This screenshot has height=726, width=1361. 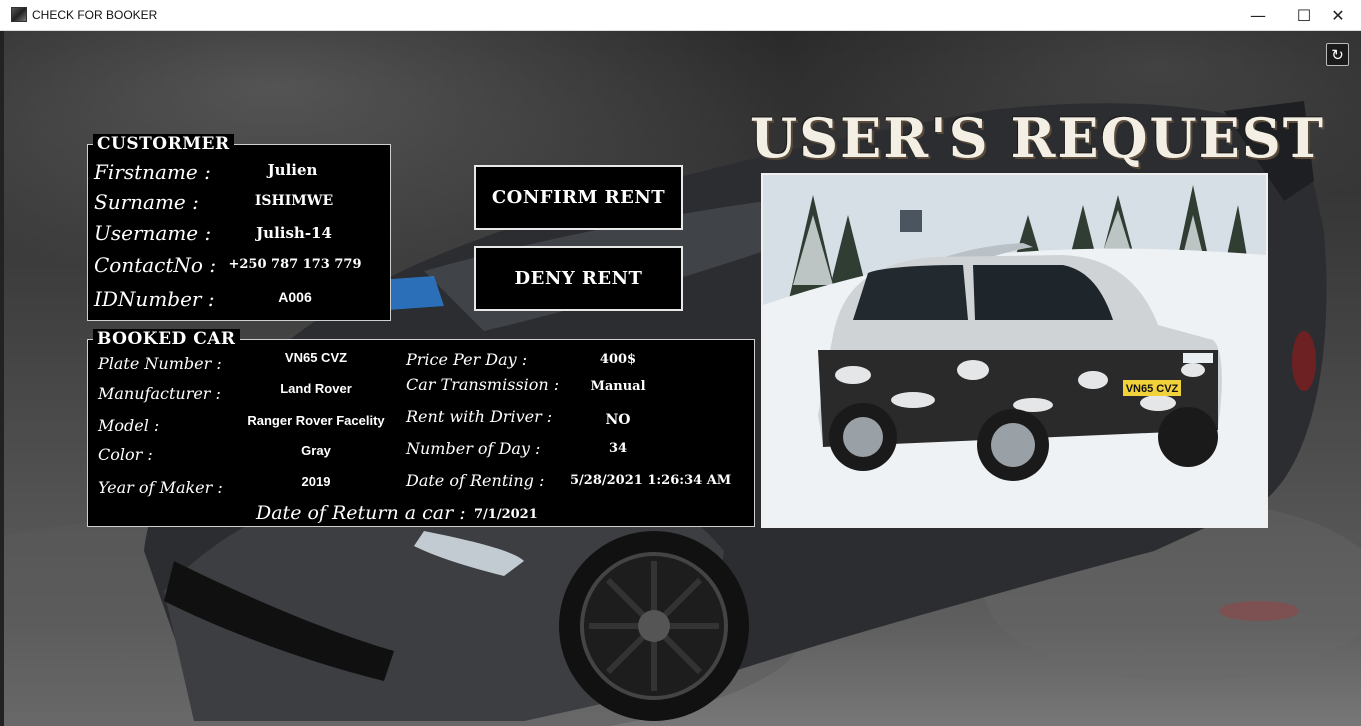 What do you see at coordinates (316, 357) in the screenshot?
I see `plate-number-value: VN65 CVZ` at bounding box center [316, 357].